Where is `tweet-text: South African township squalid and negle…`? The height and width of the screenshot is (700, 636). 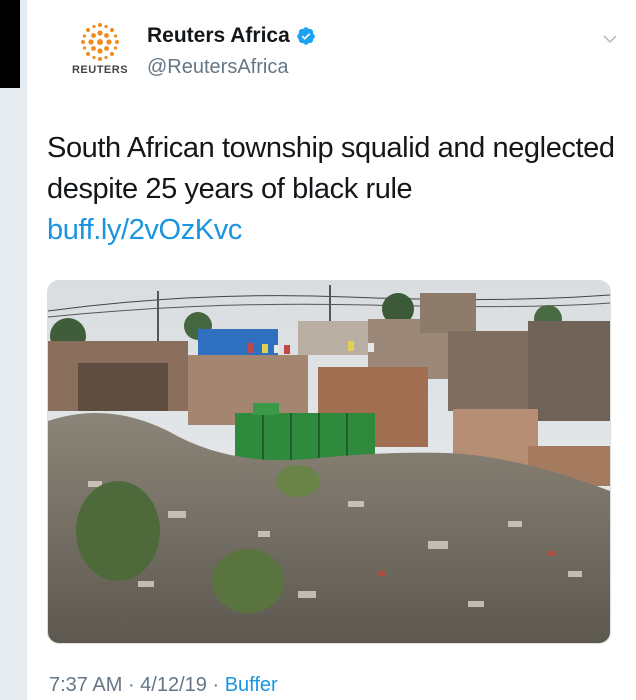 tweet-text: South African township squalid and negle… is located at coordinates (331, 168).